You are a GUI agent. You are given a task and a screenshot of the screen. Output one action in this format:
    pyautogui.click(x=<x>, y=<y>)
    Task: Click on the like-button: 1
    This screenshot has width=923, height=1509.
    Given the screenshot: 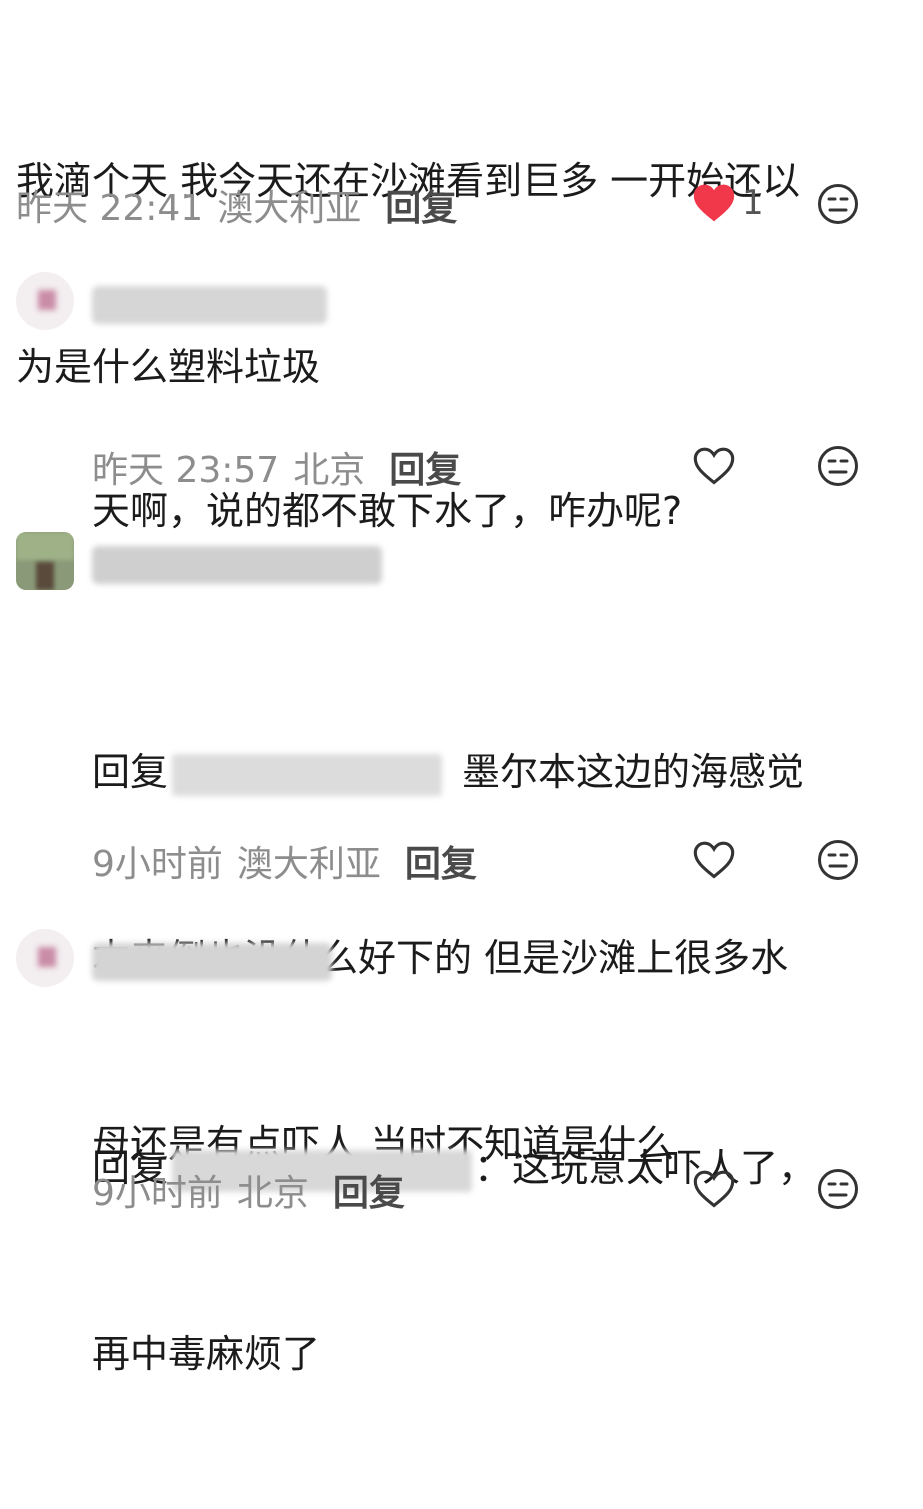 What is the action you would take?
    pyautogui.click(x=728, y=203)
    